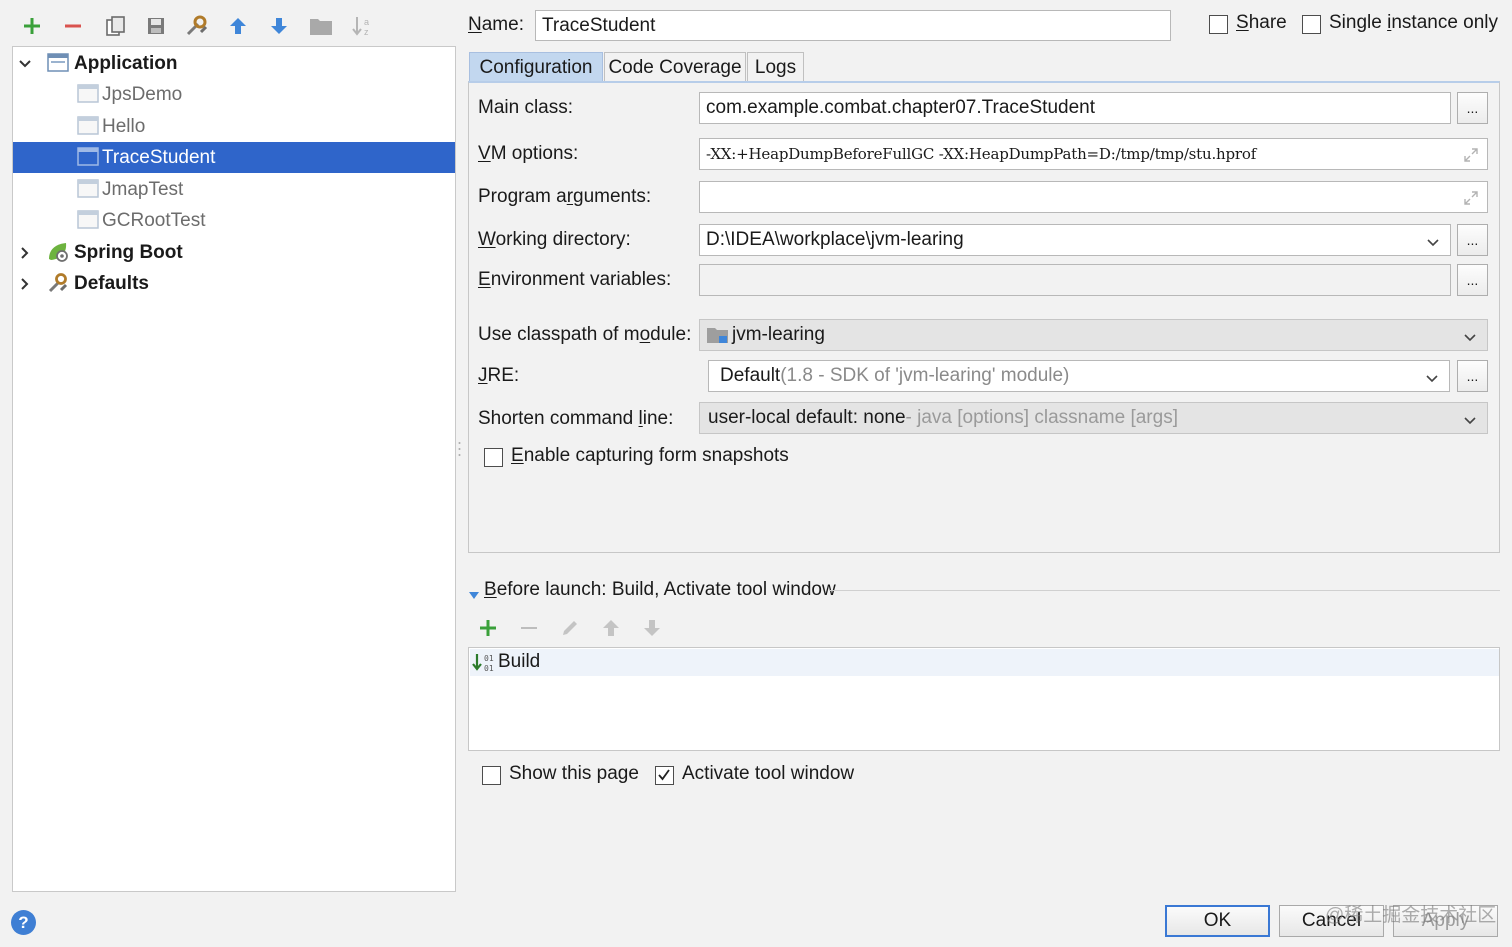 This screenshot has height=947, width=1512. What do you see at coordinates (675, 67) in the screenshot?
I see `tab-code-coverage: Code Coverage` at bounding box center [675, 67].